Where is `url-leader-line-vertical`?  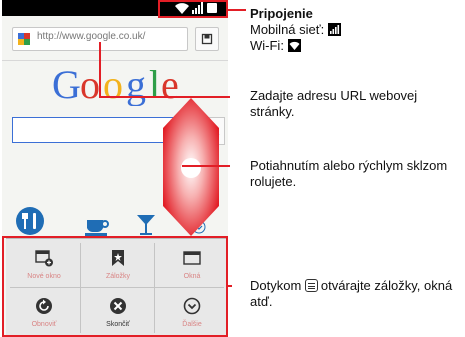
url-leader-line-vertical is located at coordinates (100, 69).